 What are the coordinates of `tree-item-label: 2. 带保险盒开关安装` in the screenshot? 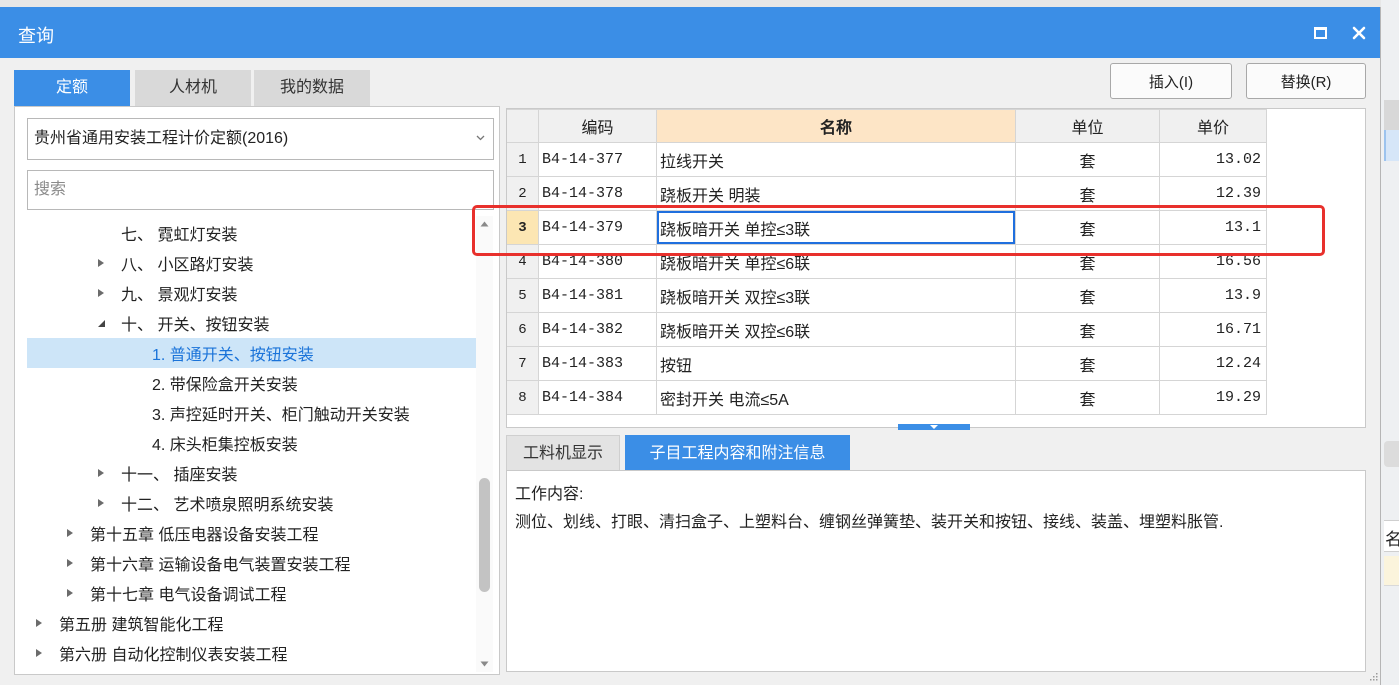 It's located at (225, 385).